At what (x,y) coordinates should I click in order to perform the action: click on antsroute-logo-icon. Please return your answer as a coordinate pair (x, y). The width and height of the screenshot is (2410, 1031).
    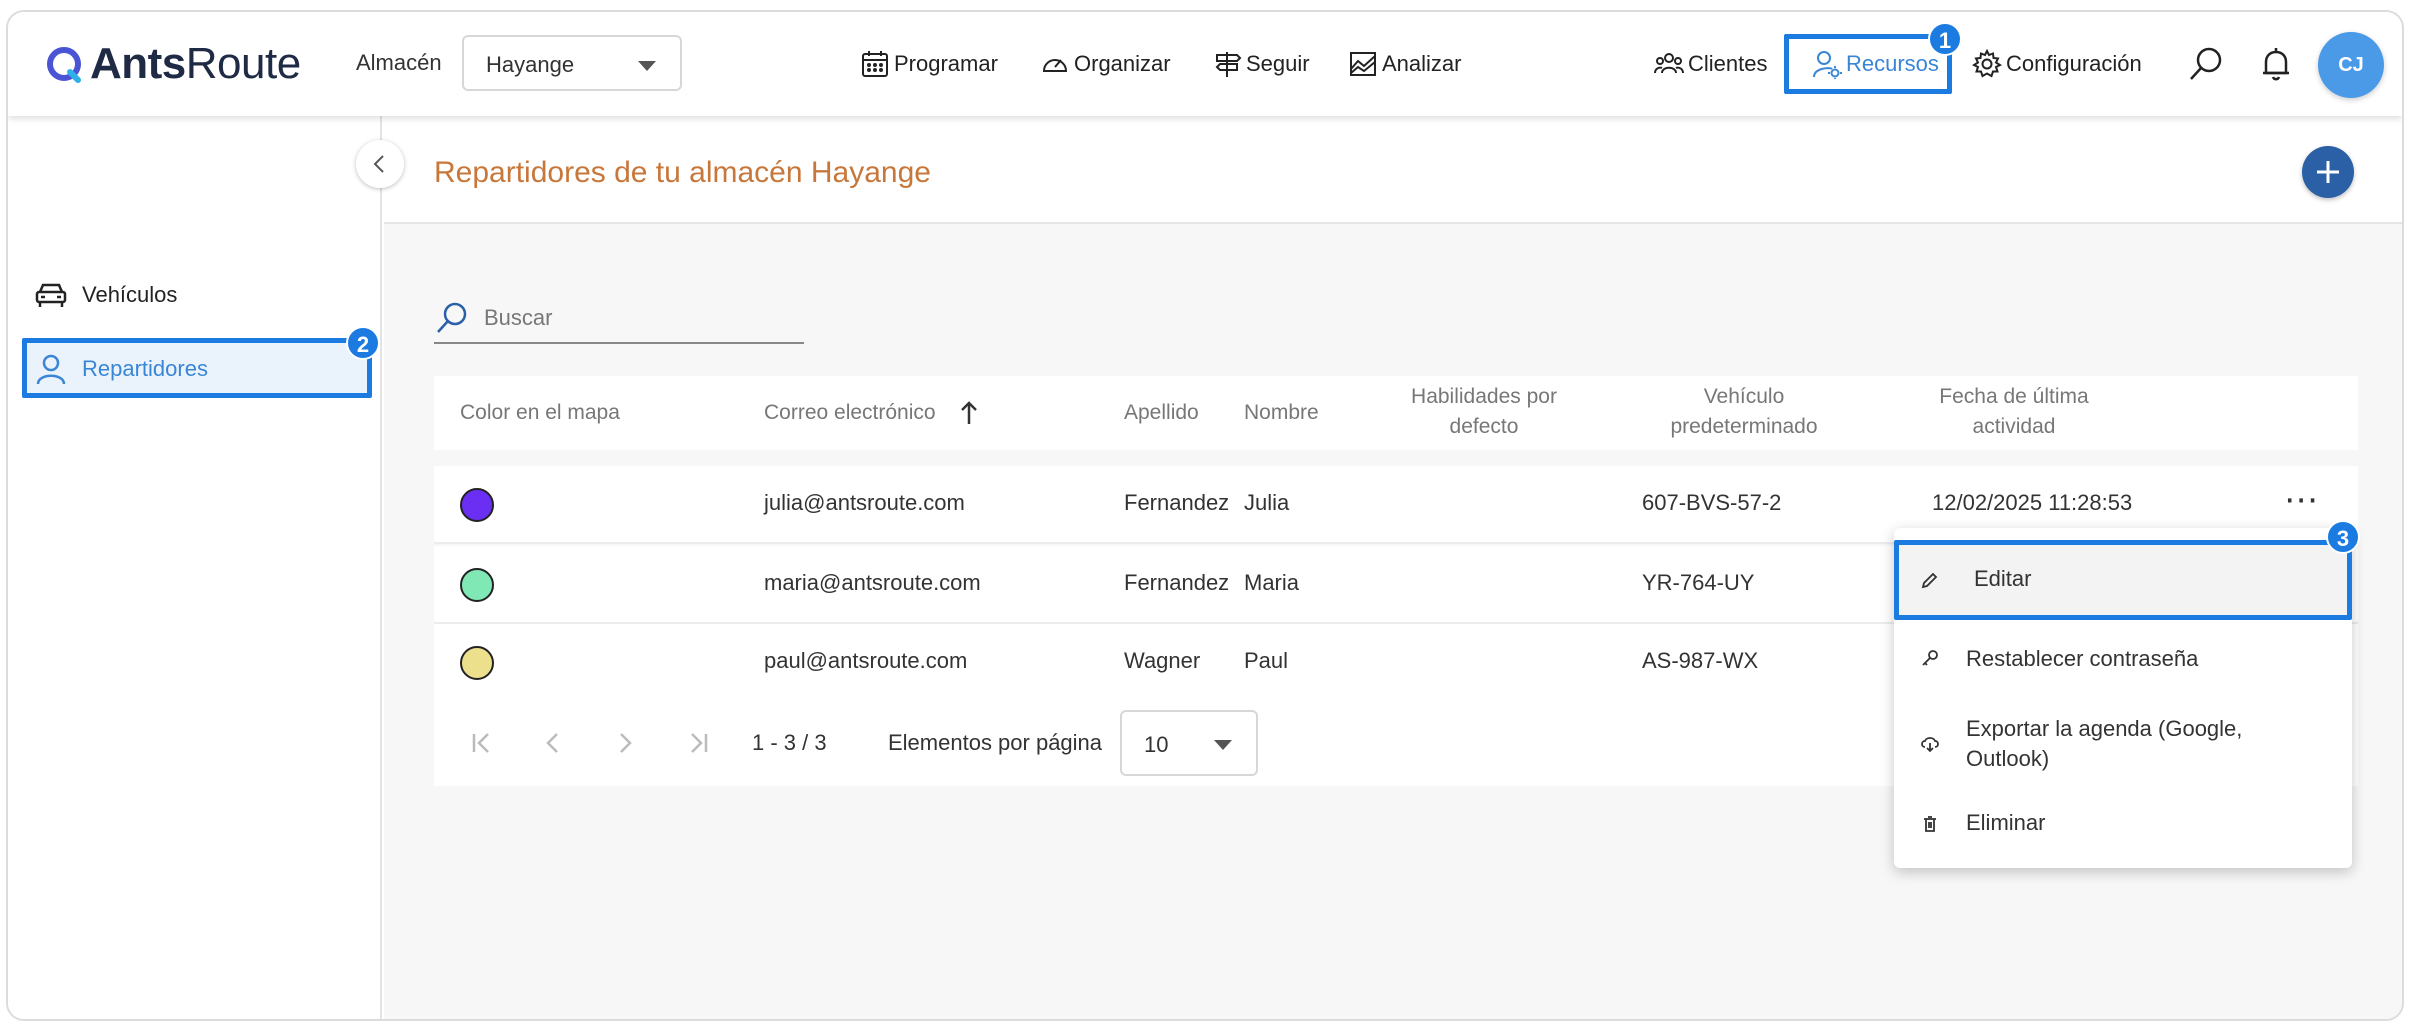
    Looking at the image, I should click on (64, 65).